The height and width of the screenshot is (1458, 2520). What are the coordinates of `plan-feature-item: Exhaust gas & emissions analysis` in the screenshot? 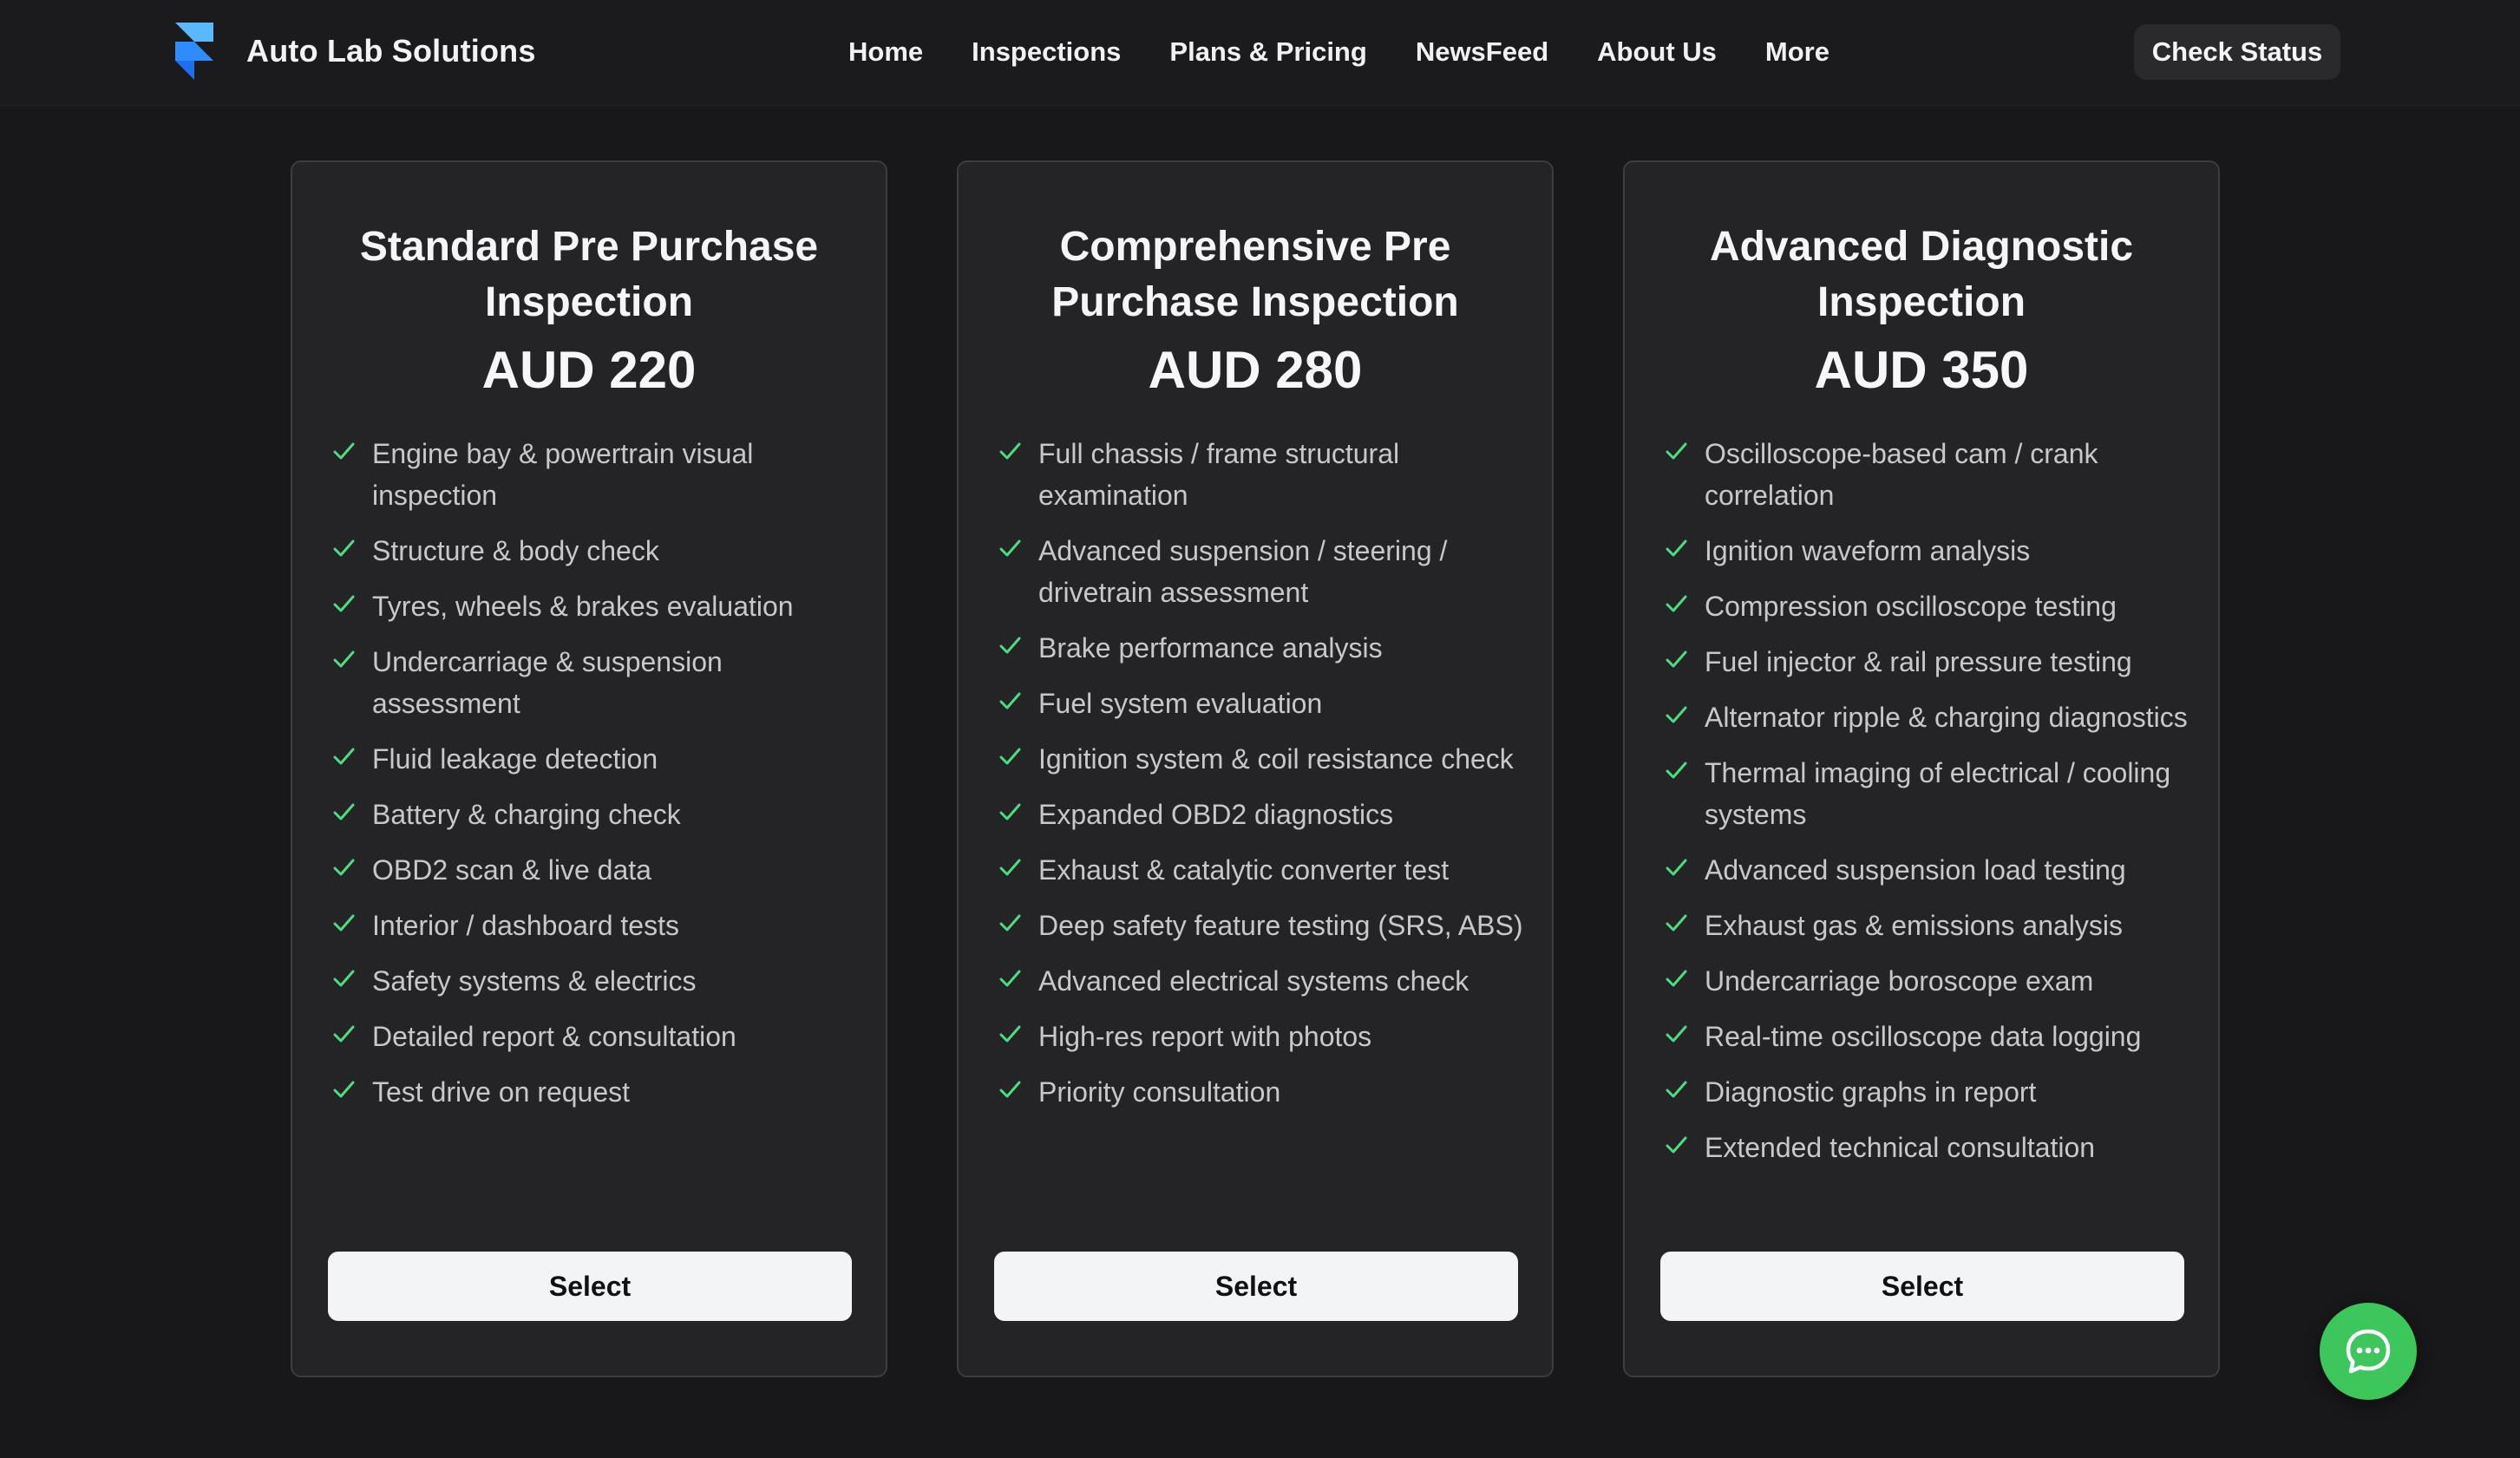 It's located at (1927, 926).